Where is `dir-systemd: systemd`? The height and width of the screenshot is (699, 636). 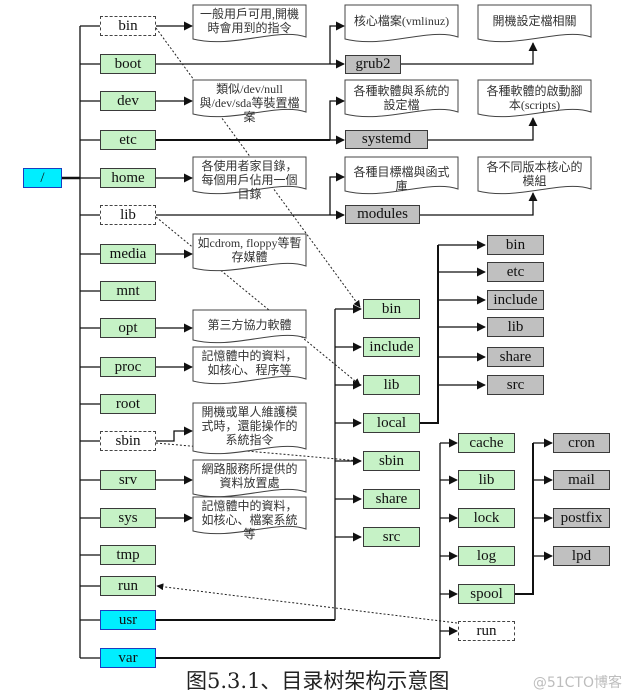
dir-systemd: systemd is located at coordinates (386, 139).